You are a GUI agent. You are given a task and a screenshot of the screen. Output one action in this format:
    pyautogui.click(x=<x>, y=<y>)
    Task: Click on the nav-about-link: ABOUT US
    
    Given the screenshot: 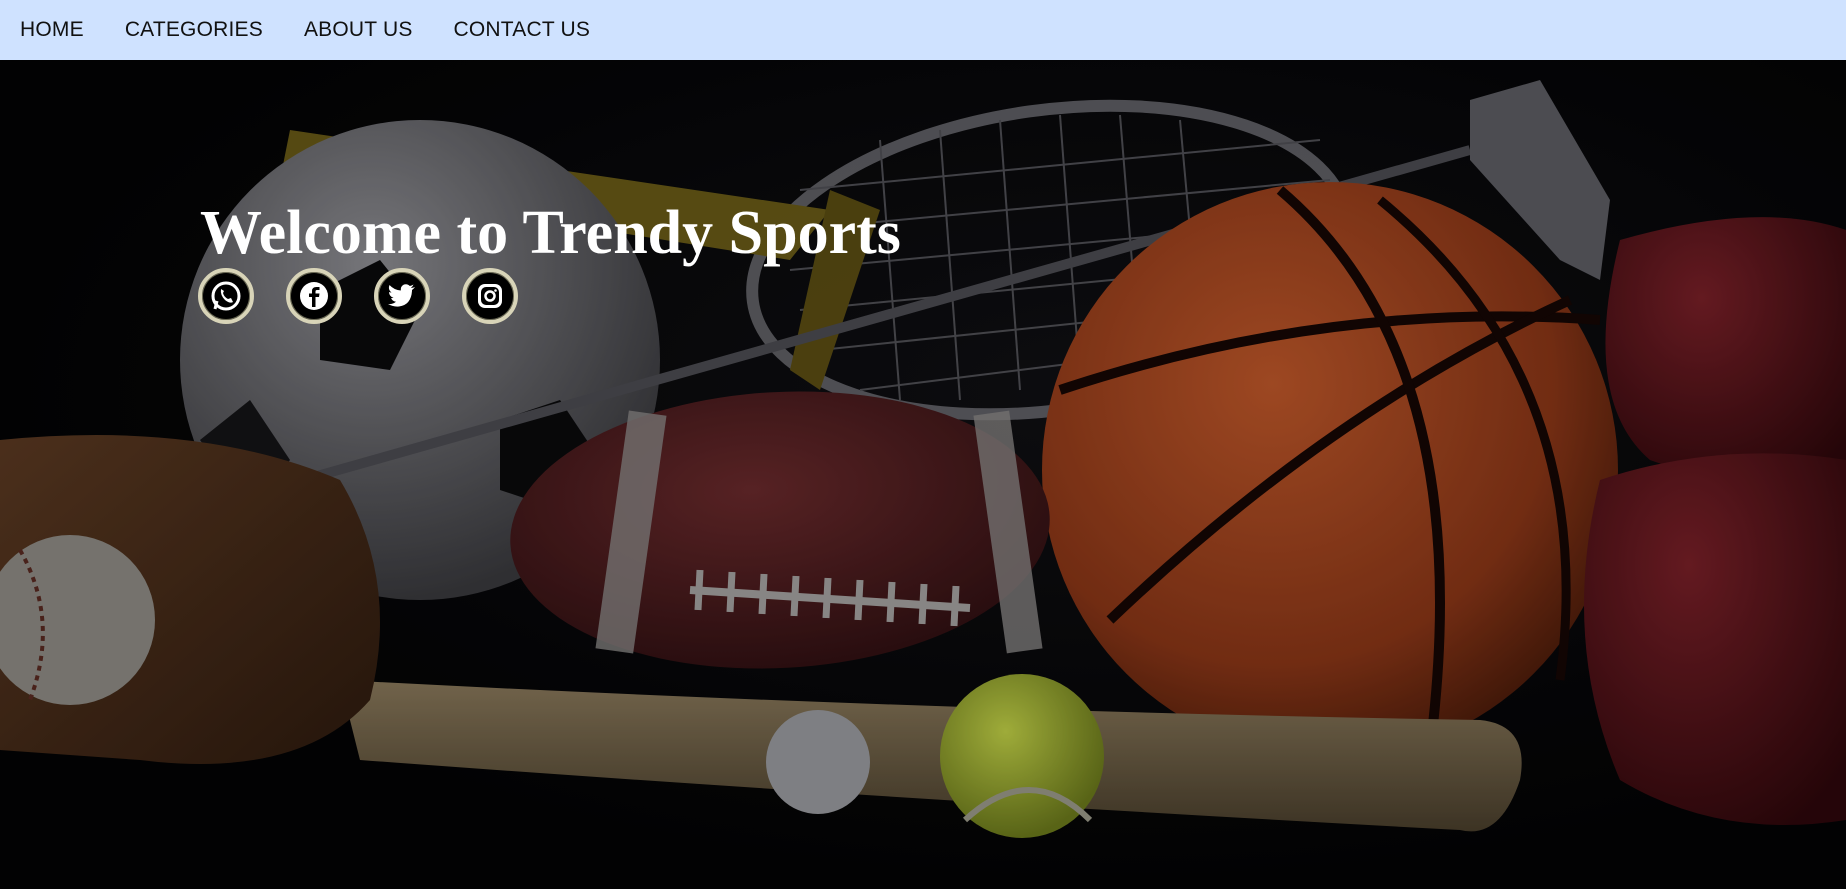 What is the action you would take?
    pyautogui.click(x=358, y=30)
    